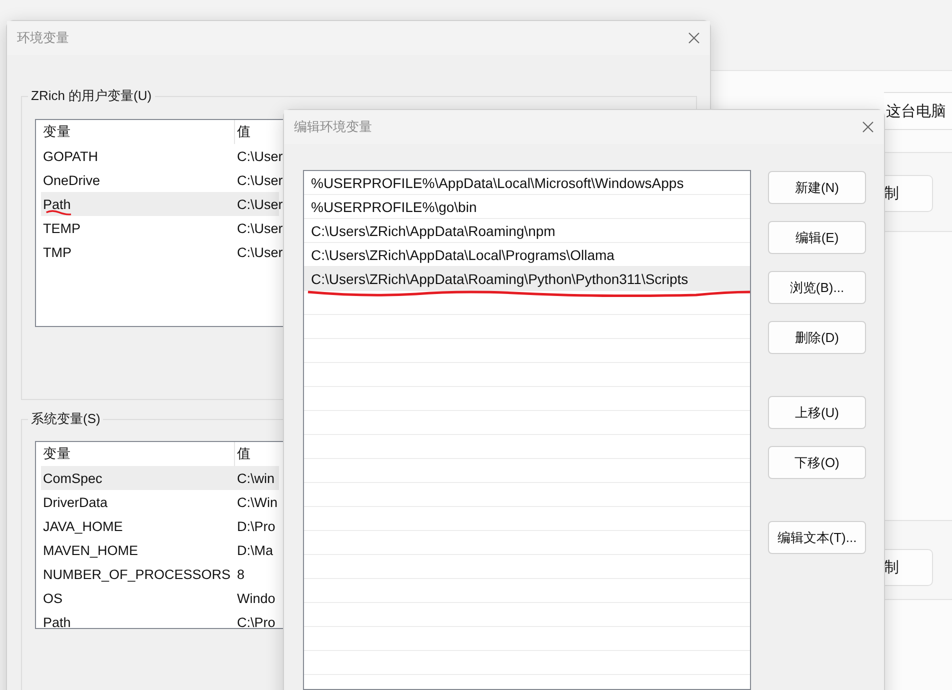 This screenshot has width=952, height=690. I want to click on variable-value: D:\Pro, so click(256, 526).